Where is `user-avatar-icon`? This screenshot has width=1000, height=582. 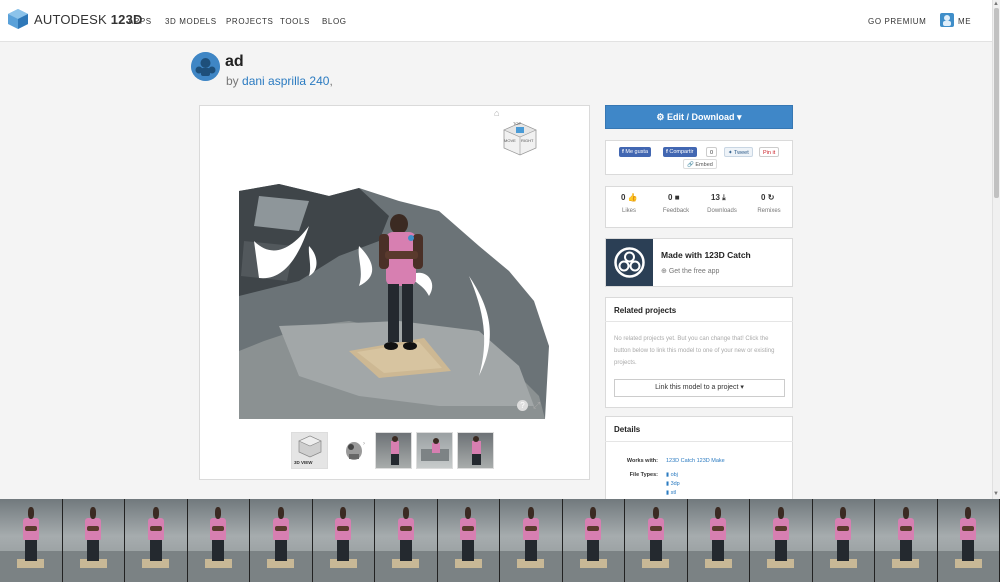
user-avatar-icon is located at coordinates (947, 20).